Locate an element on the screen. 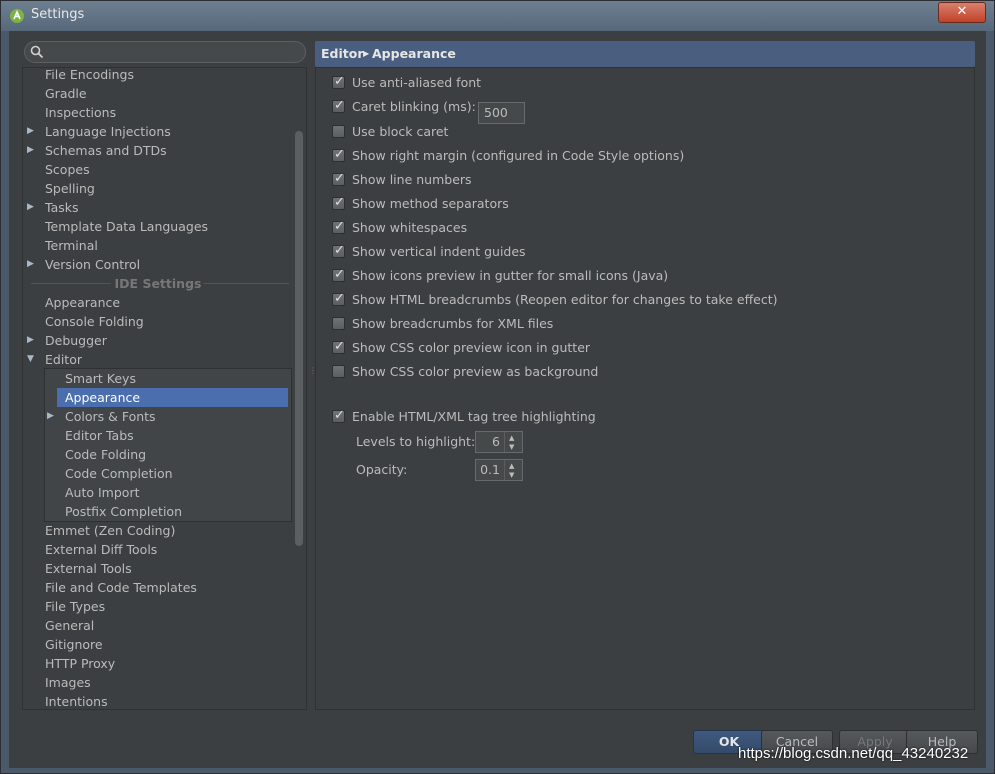  tree-item-label: Smart Keys is located at coordinates (100, 378).